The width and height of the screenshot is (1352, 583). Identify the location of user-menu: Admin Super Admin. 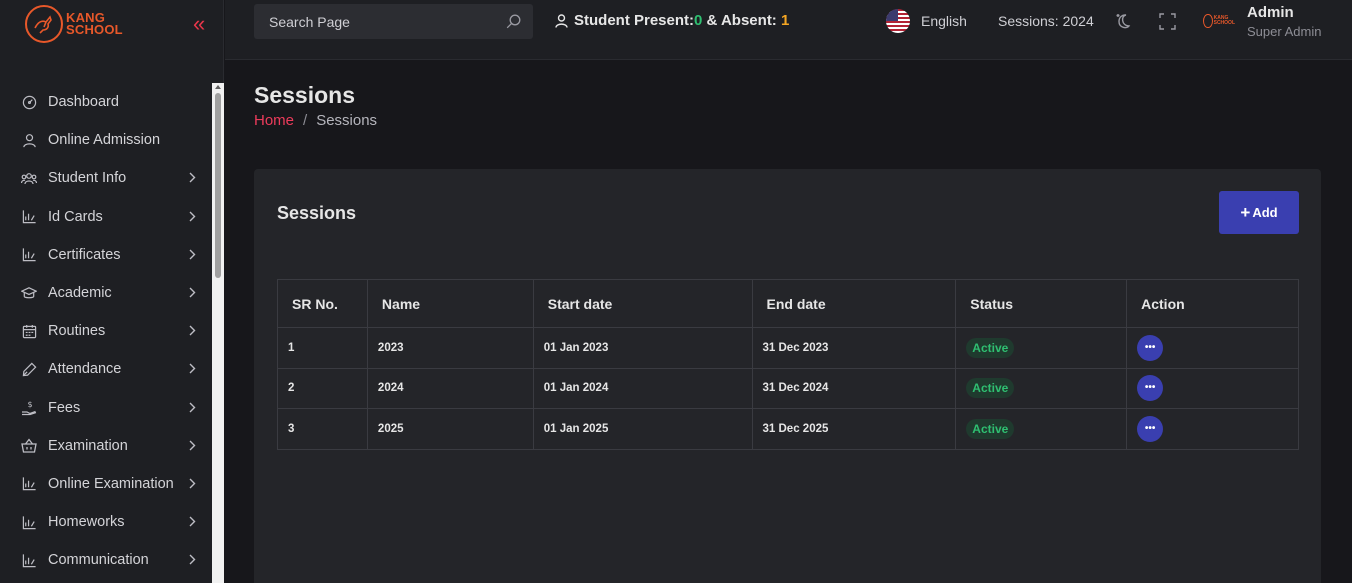
(1284, 21).